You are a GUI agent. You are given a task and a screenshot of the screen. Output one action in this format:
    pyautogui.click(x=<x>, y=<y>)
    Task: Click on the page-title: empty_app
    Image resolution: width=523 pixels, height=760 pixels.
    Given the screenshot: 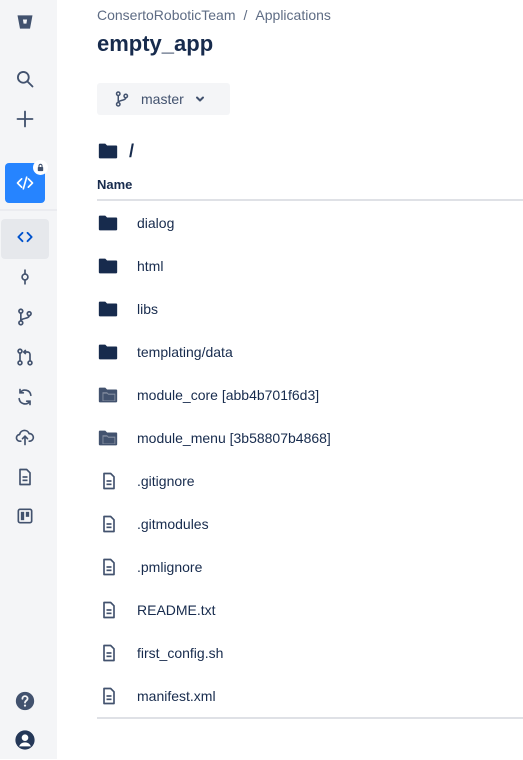 What is the action you would take?
    pyautogui.click(x=155, y=43)
    